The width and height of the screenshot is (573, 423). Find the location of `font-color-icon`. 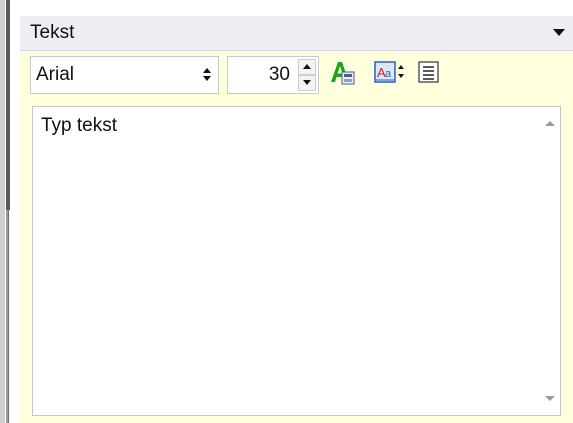

font-color-icon is located at coordinates (342, 73).